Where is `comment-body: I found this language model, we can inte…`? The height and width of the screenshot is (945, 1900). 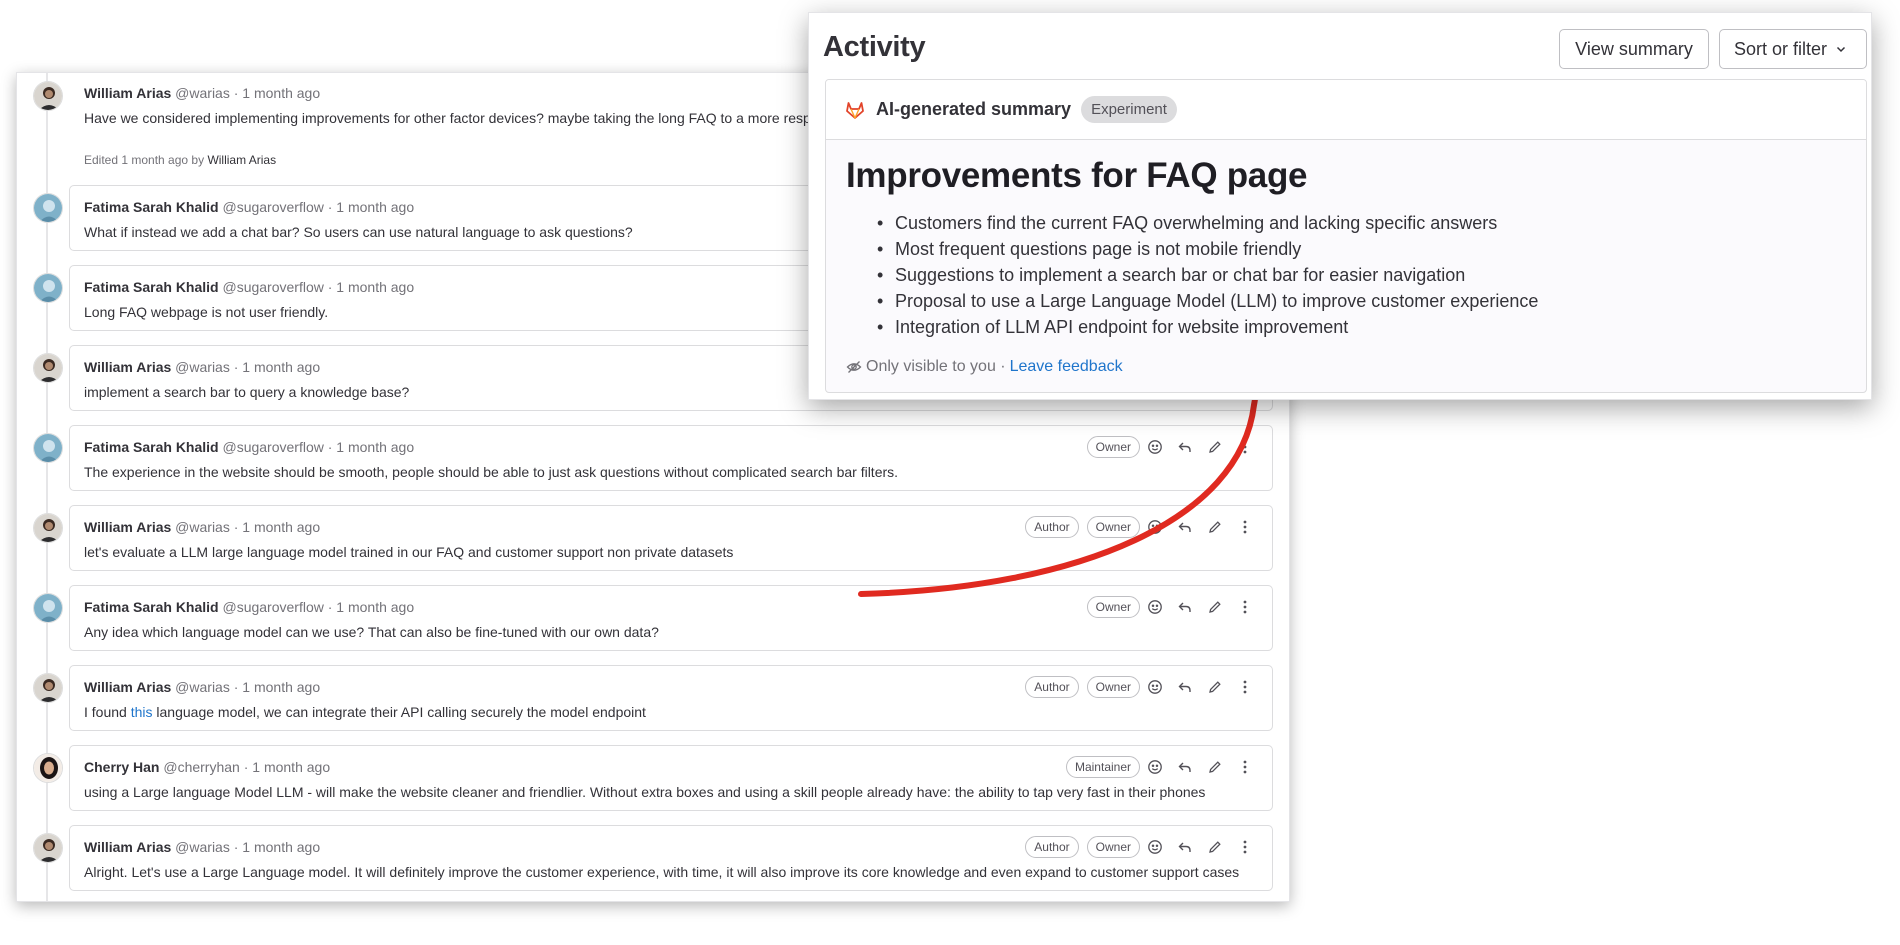
comment-body: I found this language model, we can inte… is located at coordinates (671, 712).